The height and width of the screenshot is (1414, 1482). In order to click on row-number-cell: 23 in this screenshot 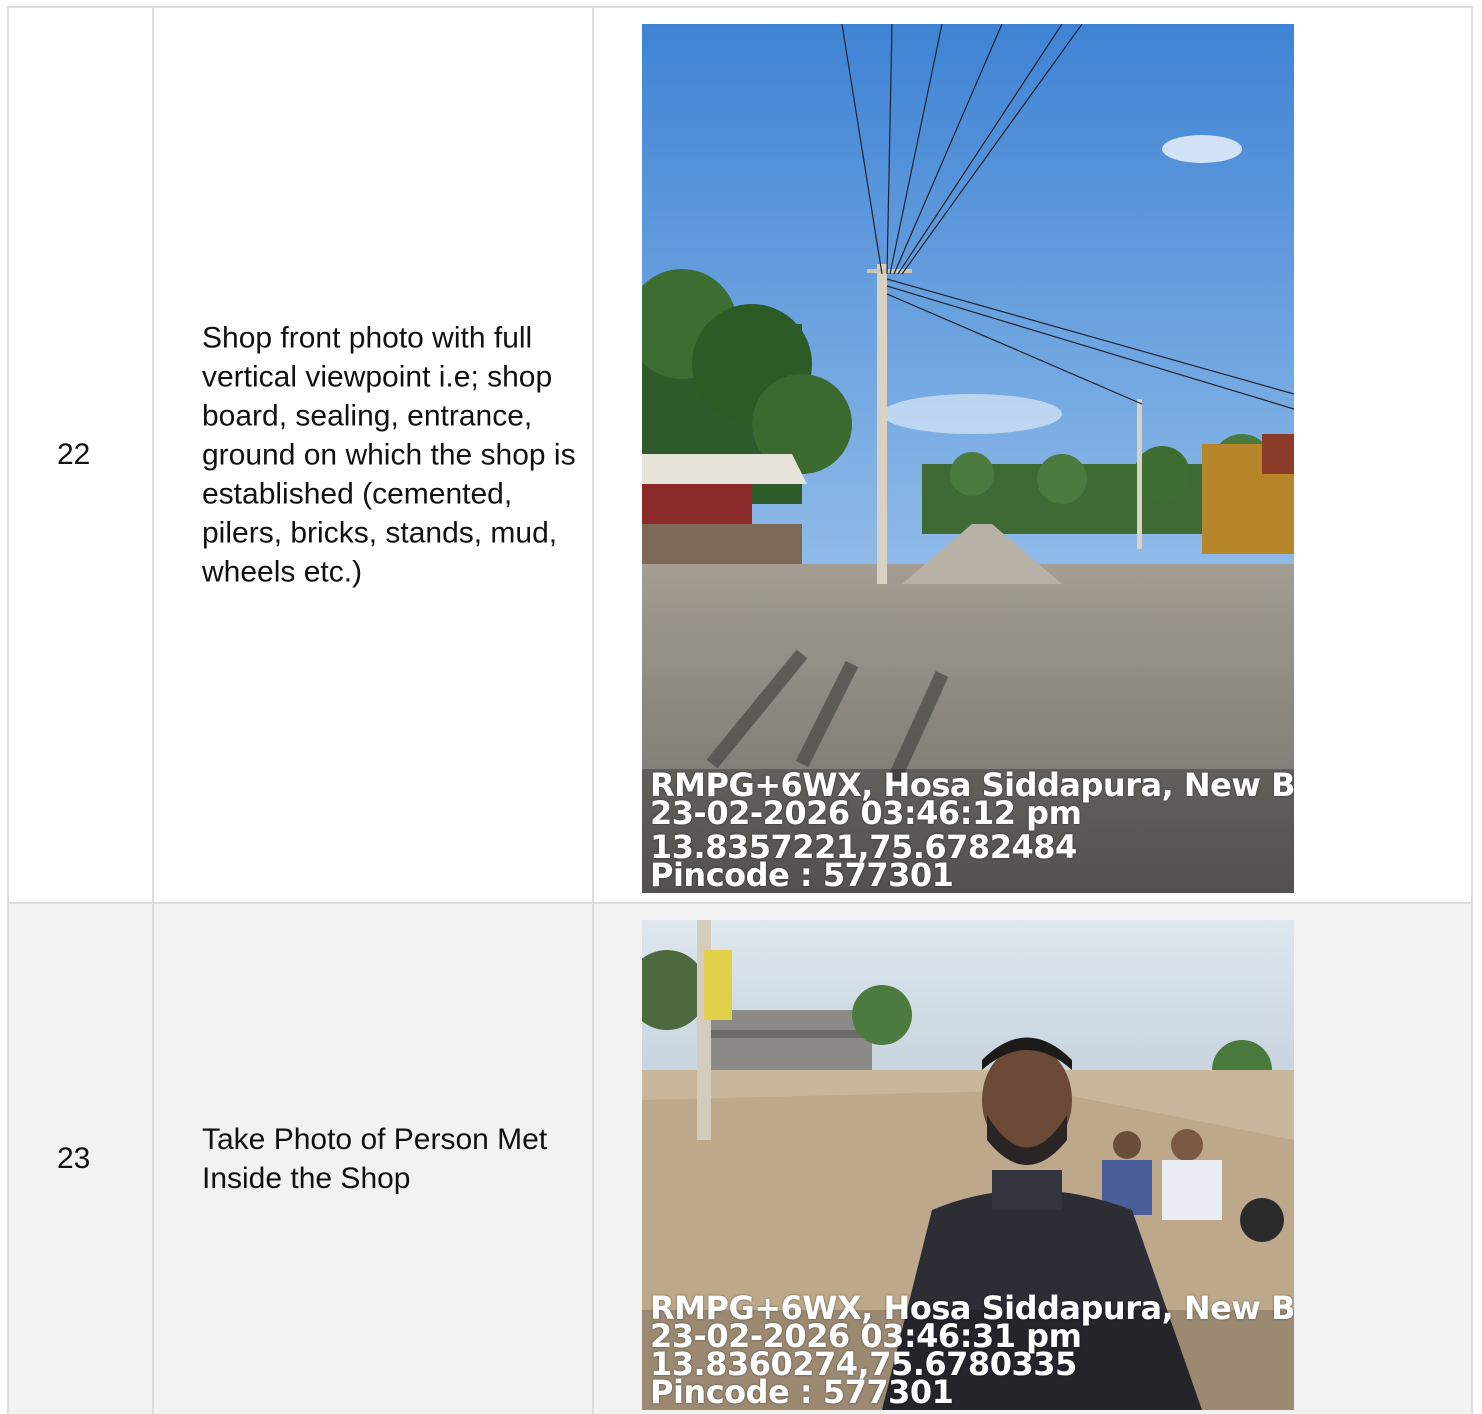, I will do `click(80, 1159)`.